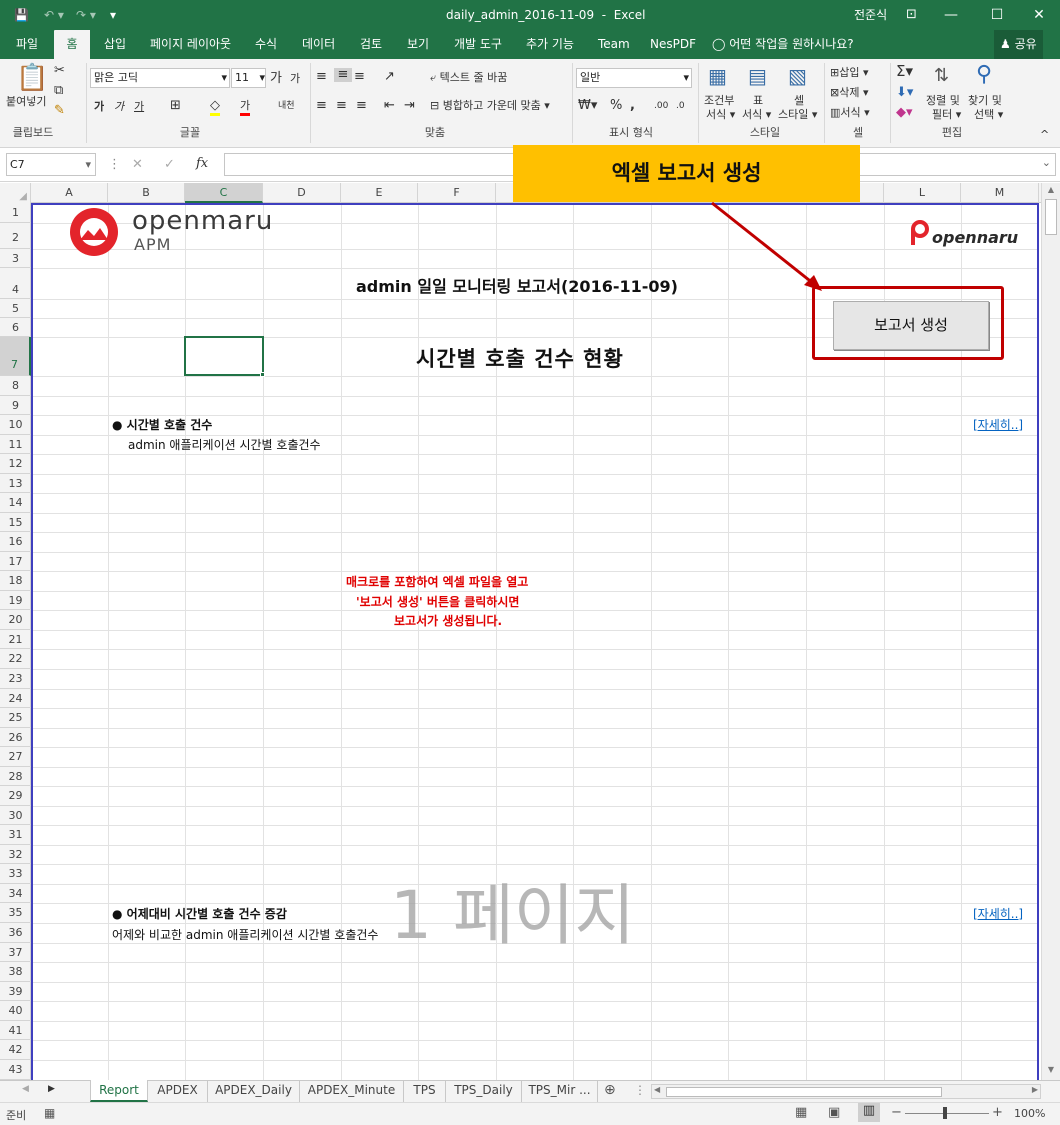  What do you see at coordinates (15, 356) in the screenshot?
I see `row-header: 7` at bounding box center [15, 356].